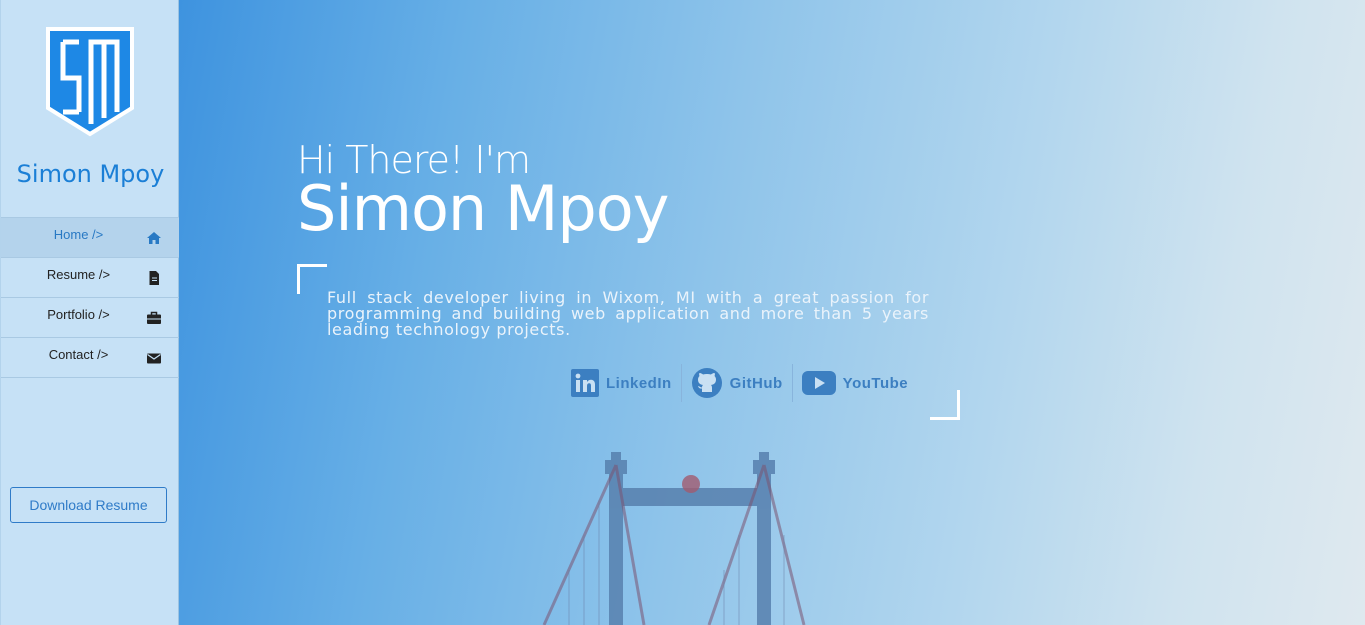  What do you see at coordinates (154, 238) in the screenshot?
I see `home-icon` at bounding box center [154, 238].